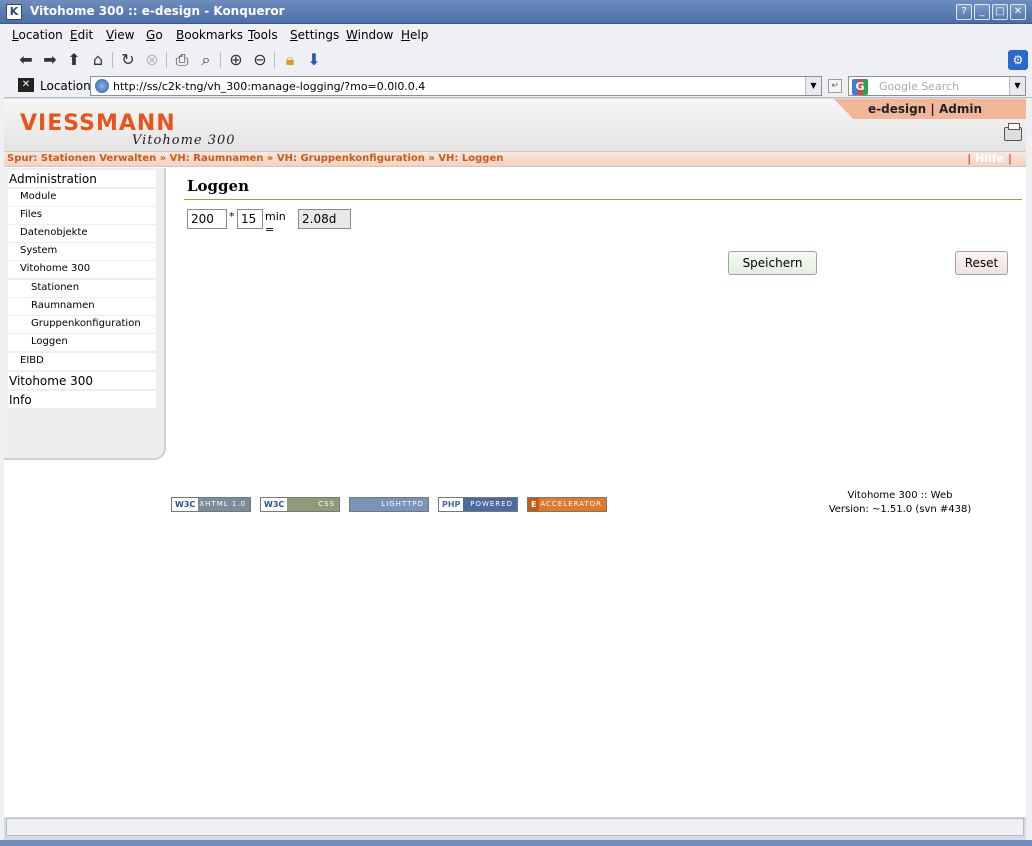 This screenshot has width=1032, height=846. What do you see at coordinates (351, 158) in the screenshot?
I see `breadcrumb-link-gruppen: VH: Gruppenkonfiguration` at bounding box center [351, 158].